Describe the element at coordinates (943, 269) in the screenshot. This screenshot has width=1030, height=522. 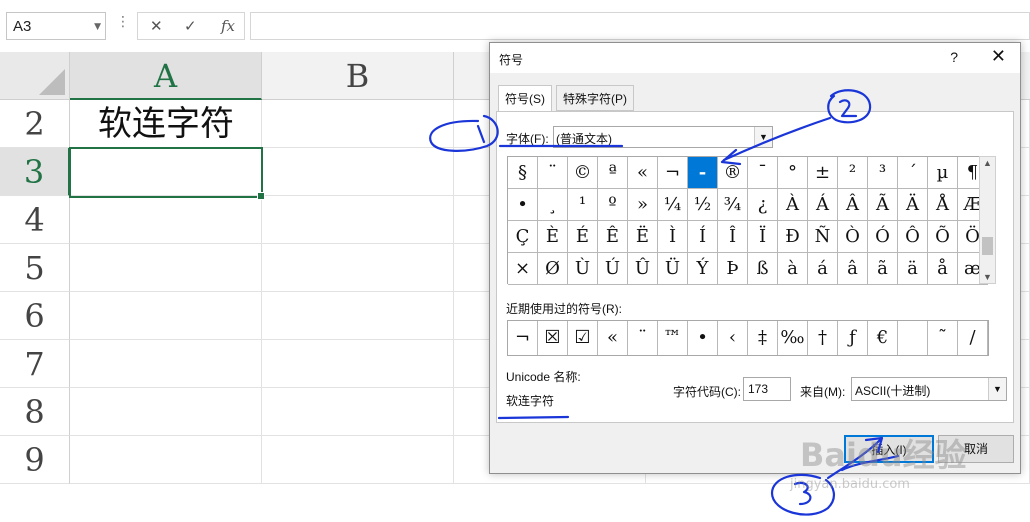
I see `symbol-cell: å` at that location.